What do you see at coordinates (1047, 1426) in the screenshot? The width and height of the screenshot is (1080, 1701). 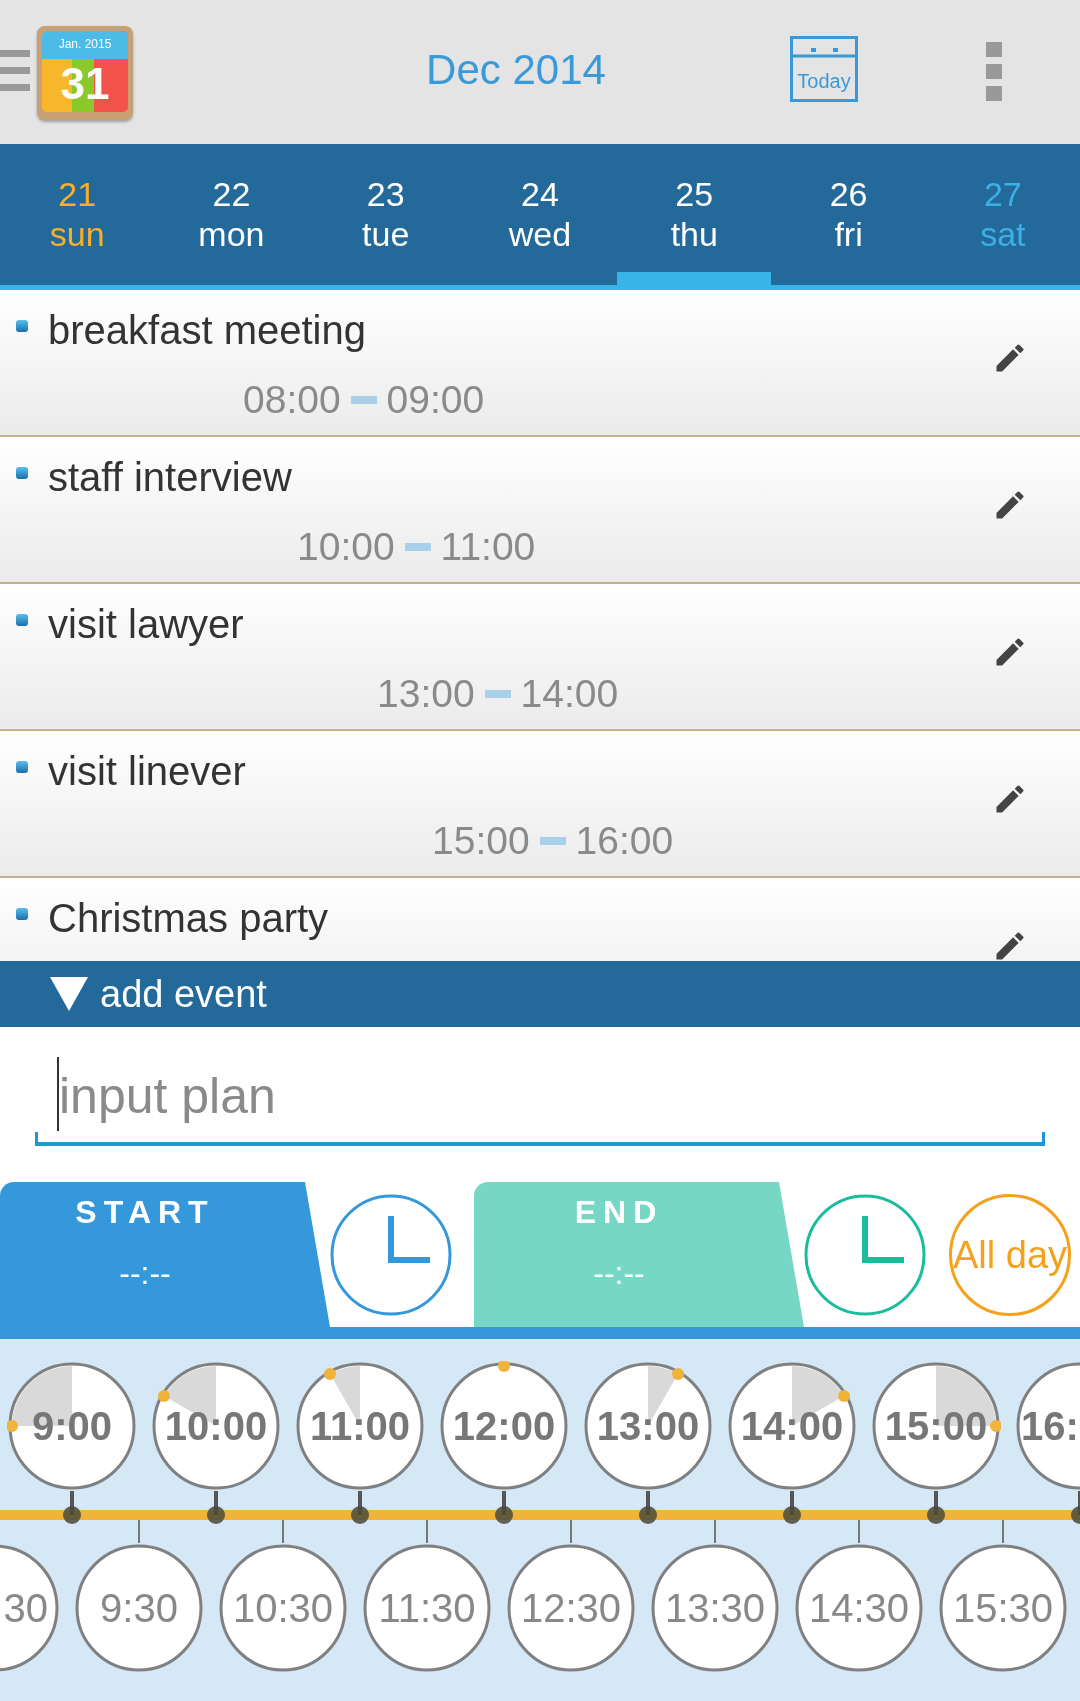 I see `hour-slot: 16:` at bounding box center [1047, 1426].